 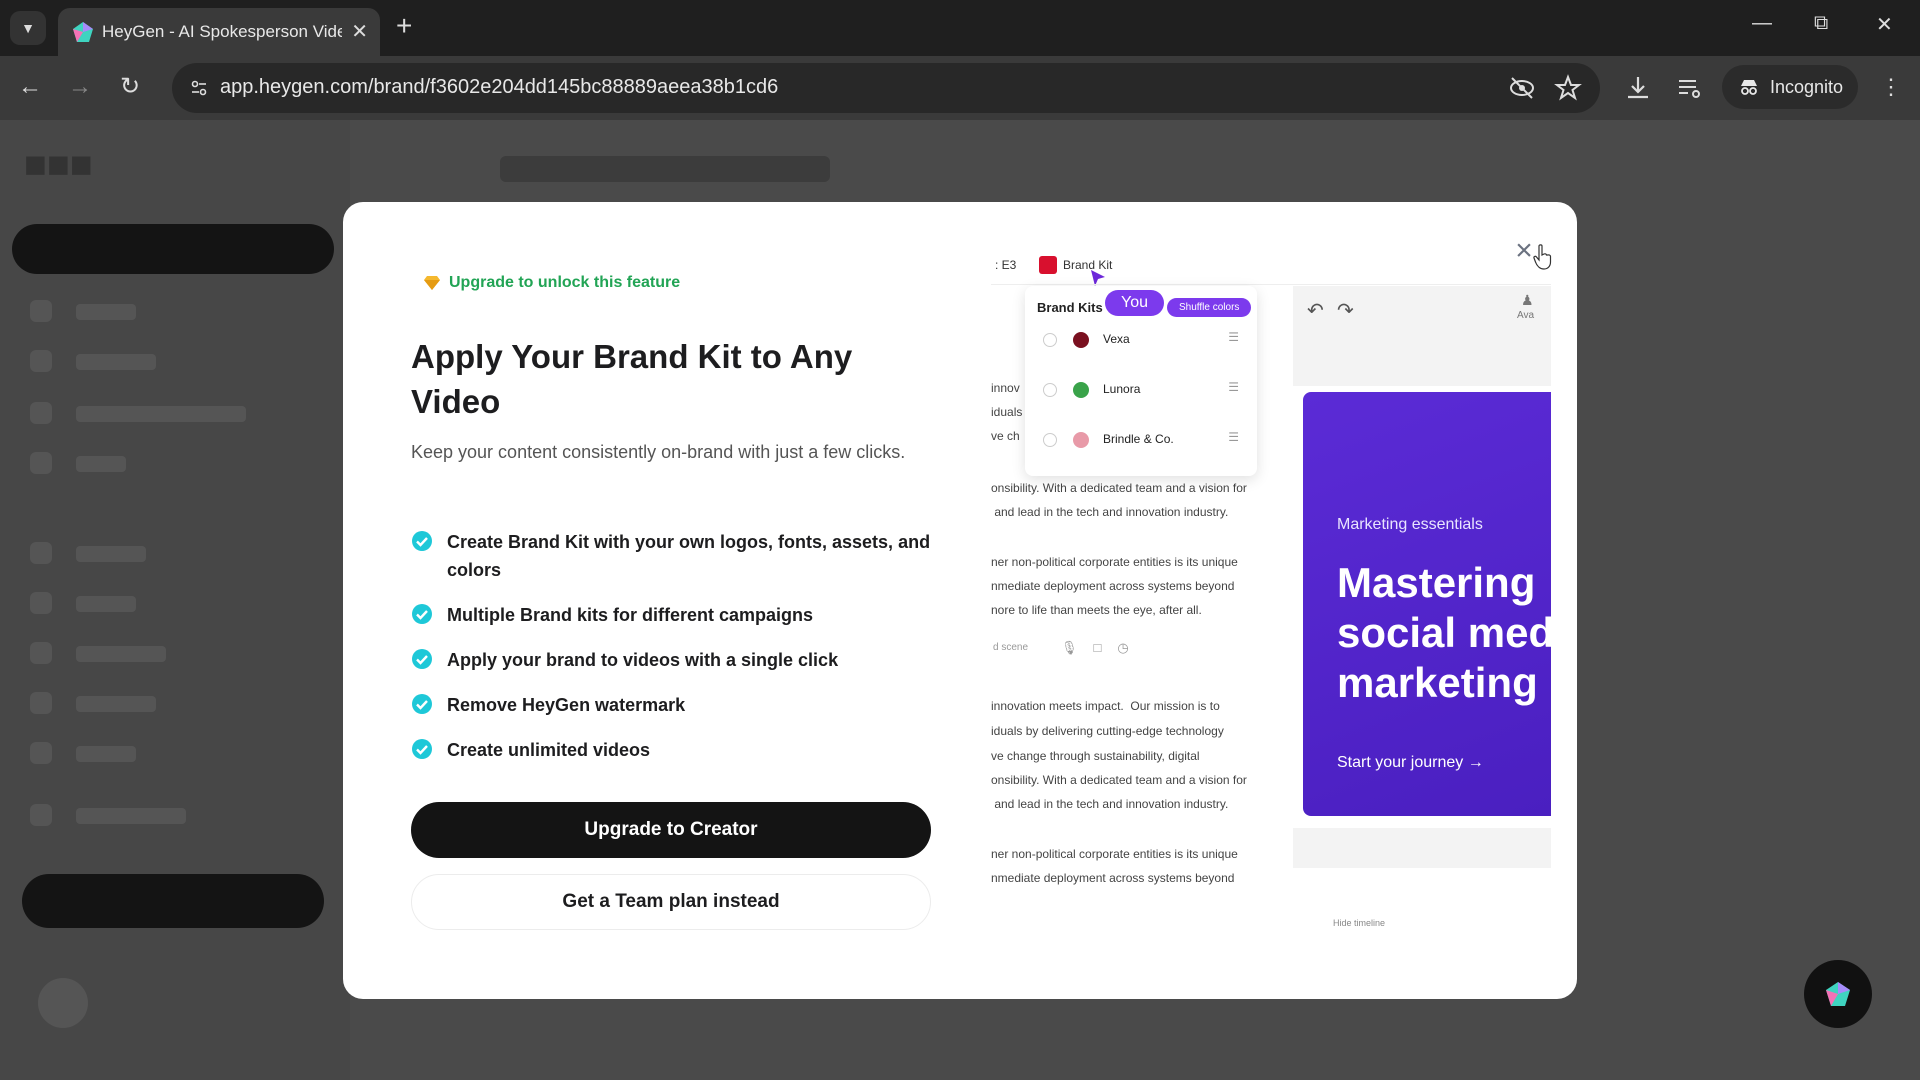 I want to click on list-item: Create unlimited videos, so click(x=671, y=750).